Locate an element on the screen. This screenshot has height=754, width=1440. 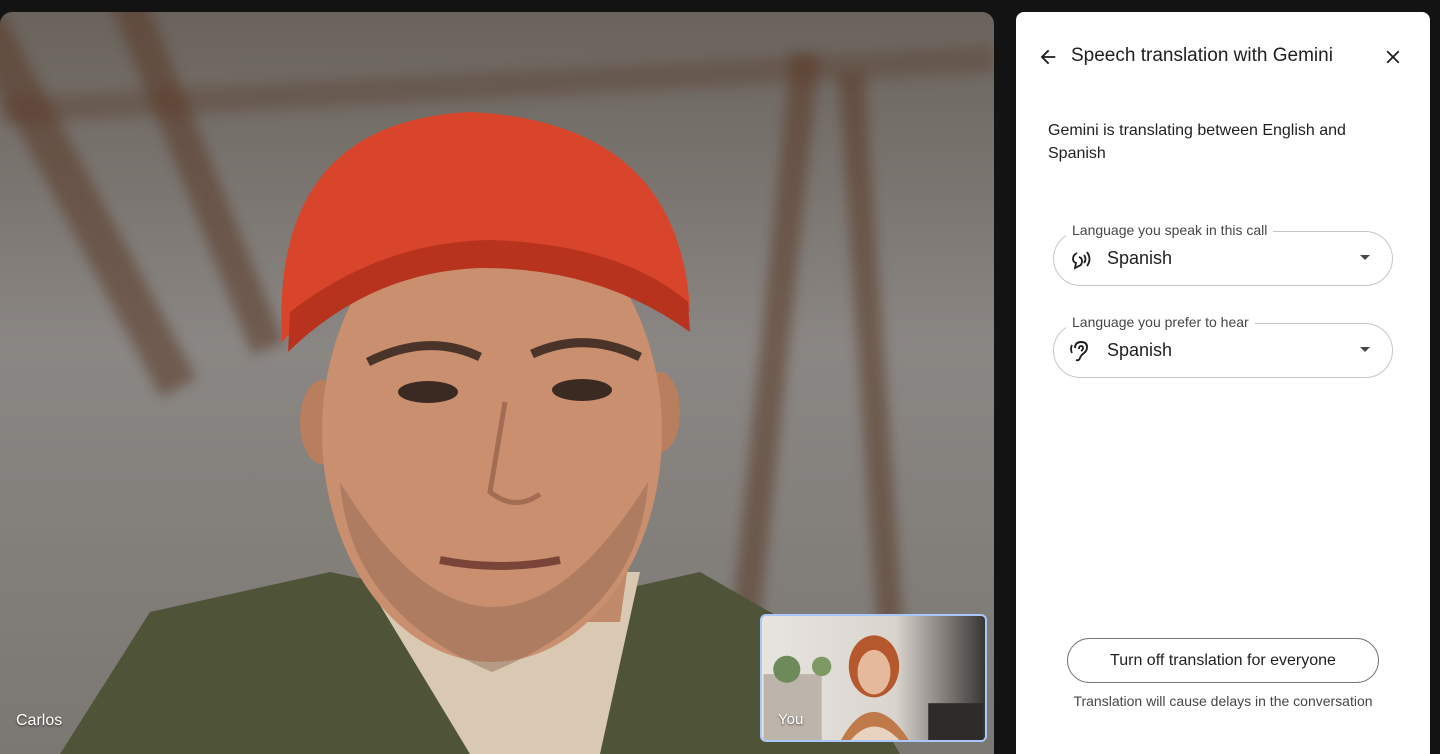
arrow-back-icon is located at coordinates (1048, 57).